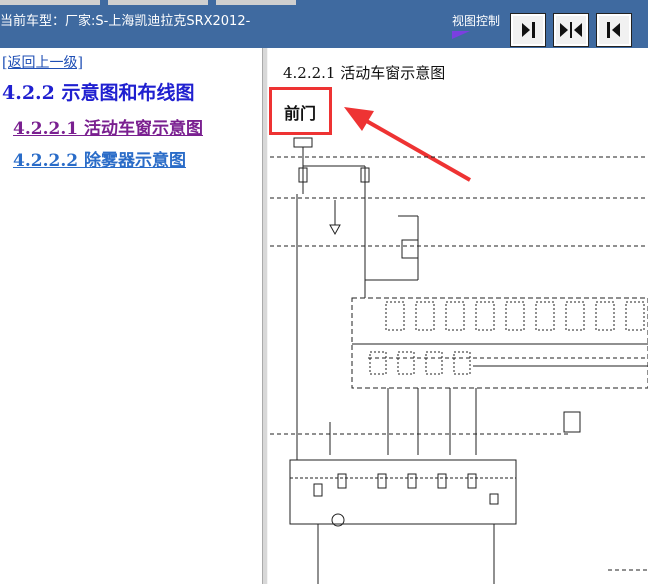  What do you see at coordinates (324, 24) in the screenshot?
I see `top-bar: 当前车型：厂家:S-上海凯迪拉克SRX2012- 视图控制` at bounding box center [324, 24].